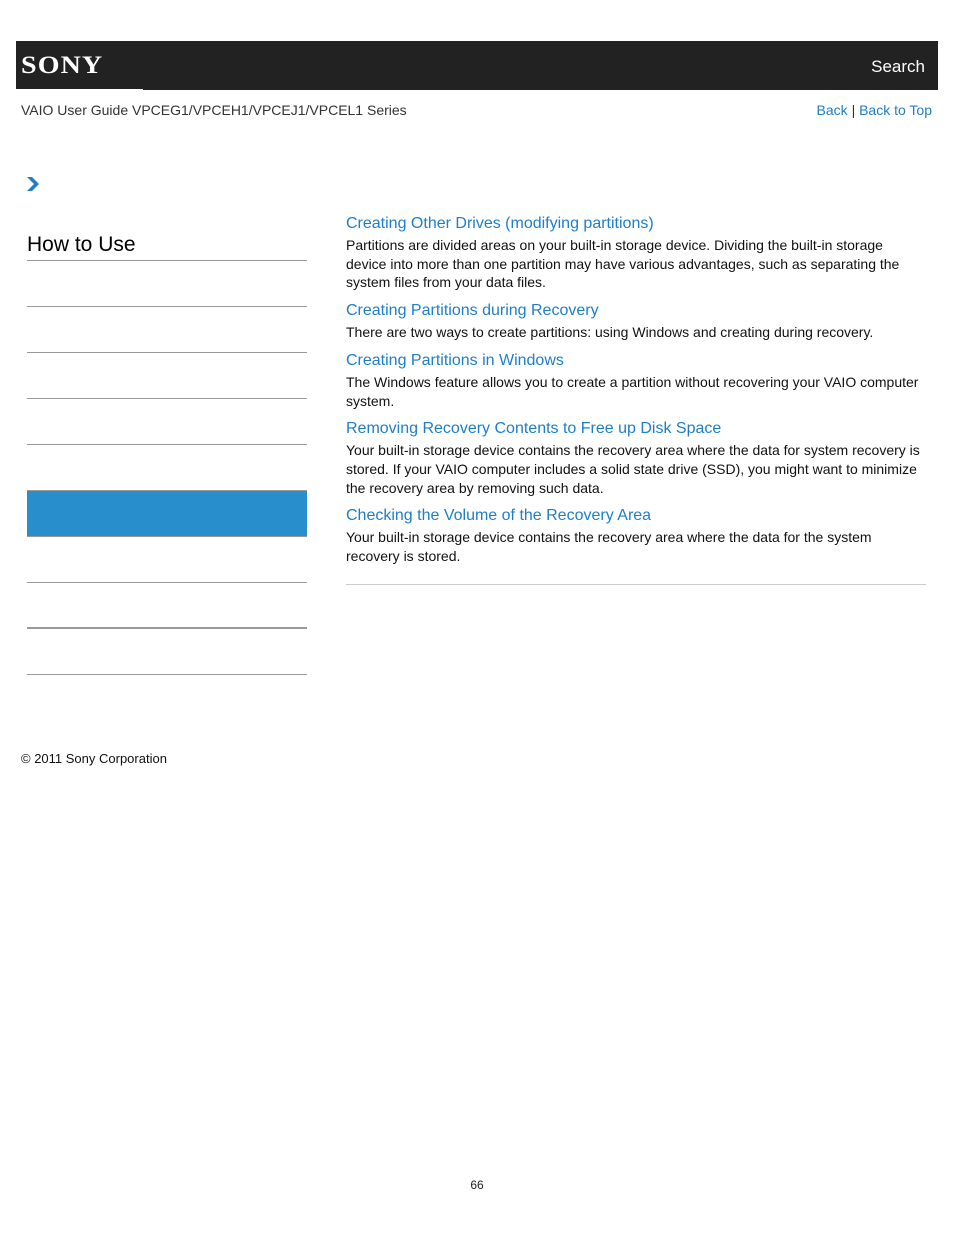 This screenshot has height=1235, width=954. I want to click on back-link: Back, so click(832, 110).